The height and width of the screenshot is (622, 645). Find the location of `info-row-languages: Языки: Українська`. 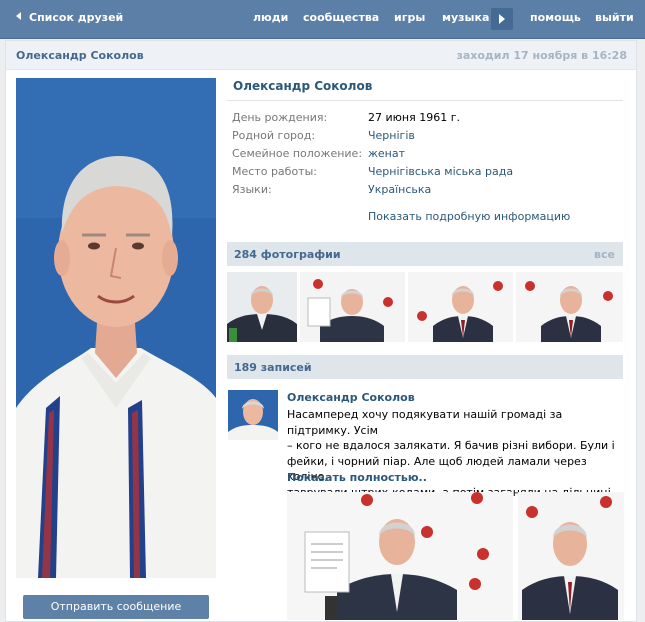

info-row-languages: Языки: Українська is located at coordinates (427, 190).